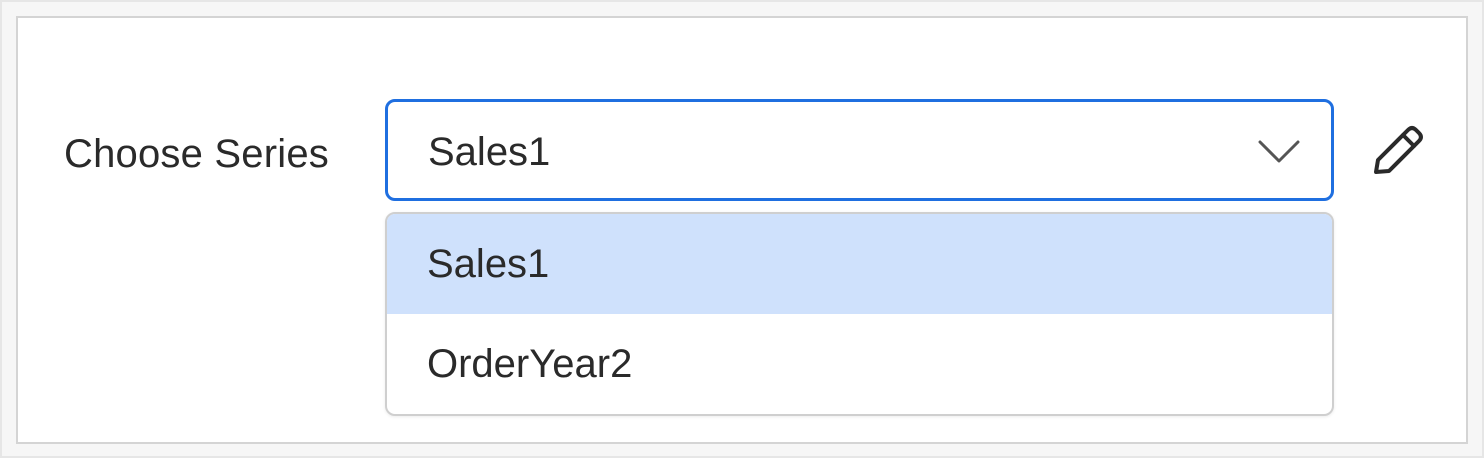 The height and width of the screenshot is (458, 1484). I want to click on series-option-sales1: Sales1, so click(859, 264).